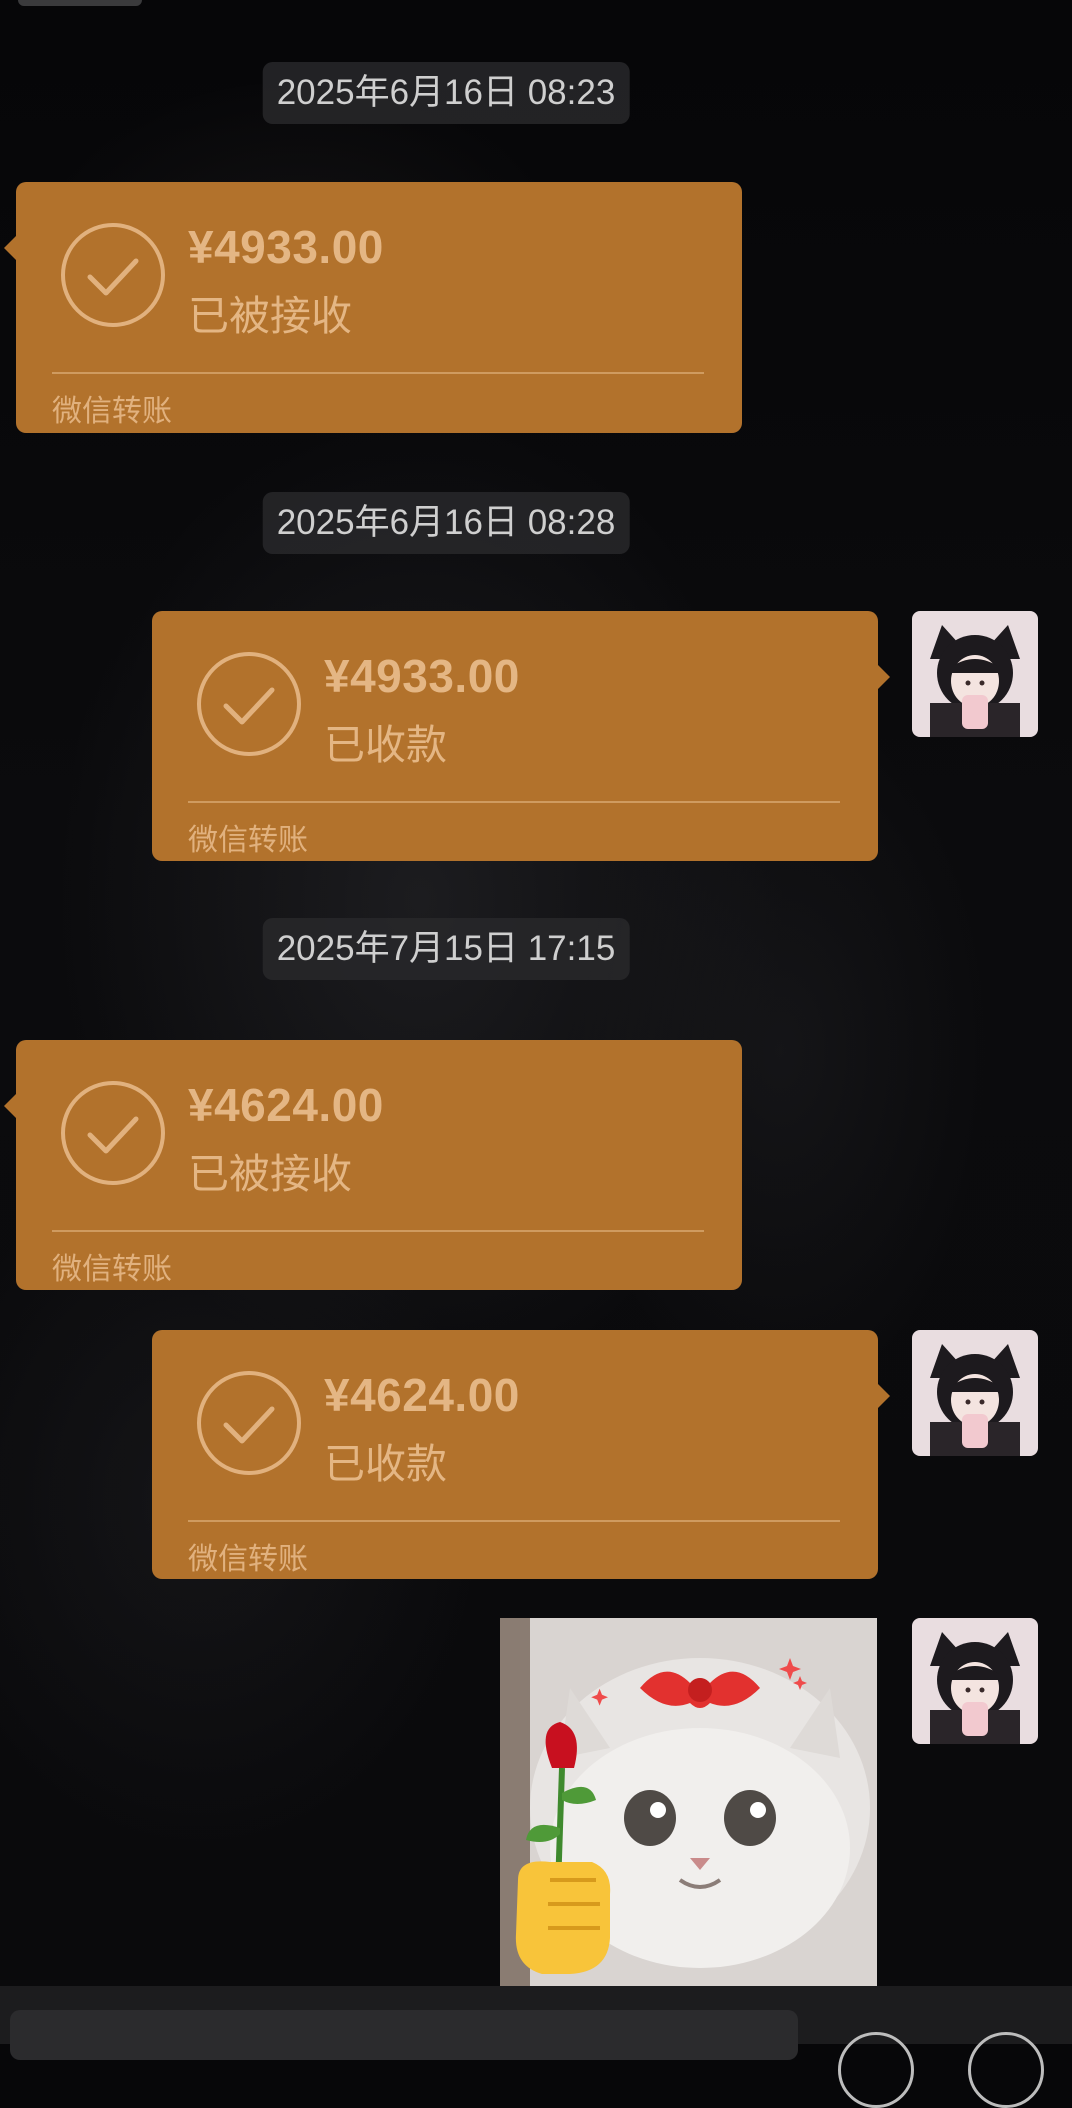 The height and width of the screenshot is (2108, 1072). I want to click on transfer-message: ¥4624.00 已被接收 微信转账, so click(373, 1165).